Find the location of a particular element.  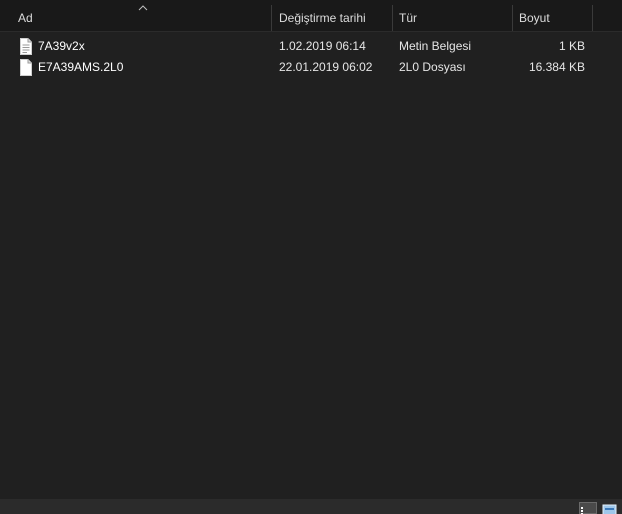

text-file-icon is located at coordinates (26, 46).